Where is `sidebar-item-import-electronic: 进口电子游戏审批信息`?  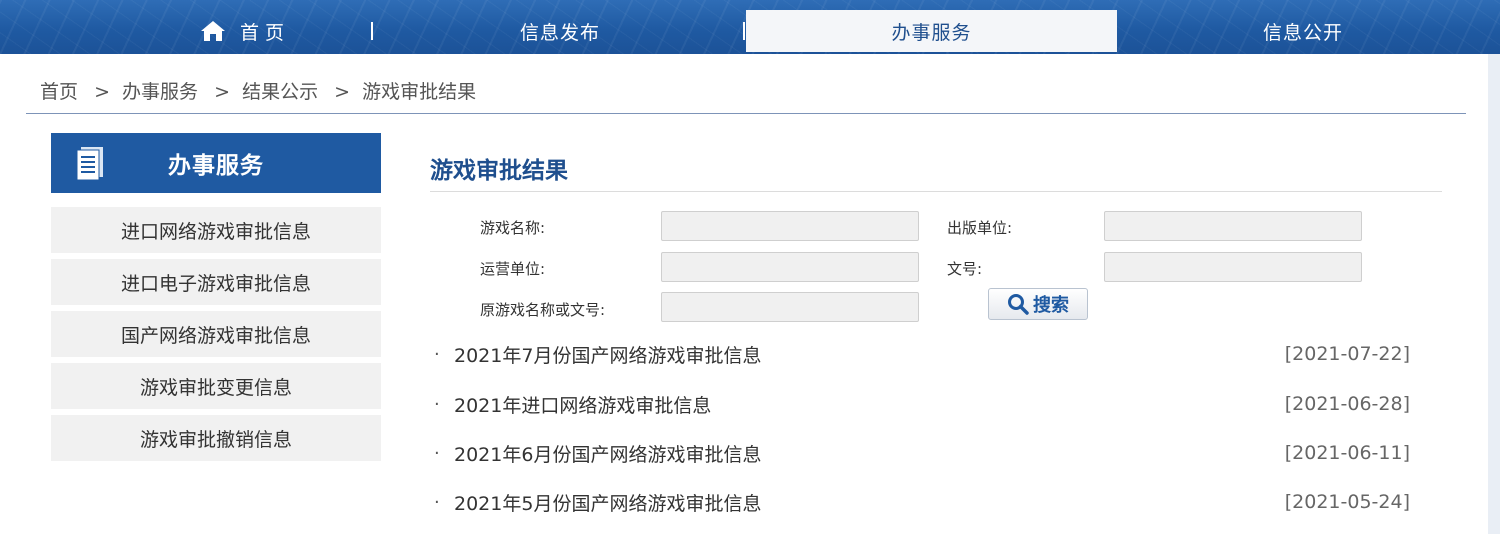 sidebar-item-import-electronic: 进口电子游戏审批信息 is located at coordinates (216, 282).